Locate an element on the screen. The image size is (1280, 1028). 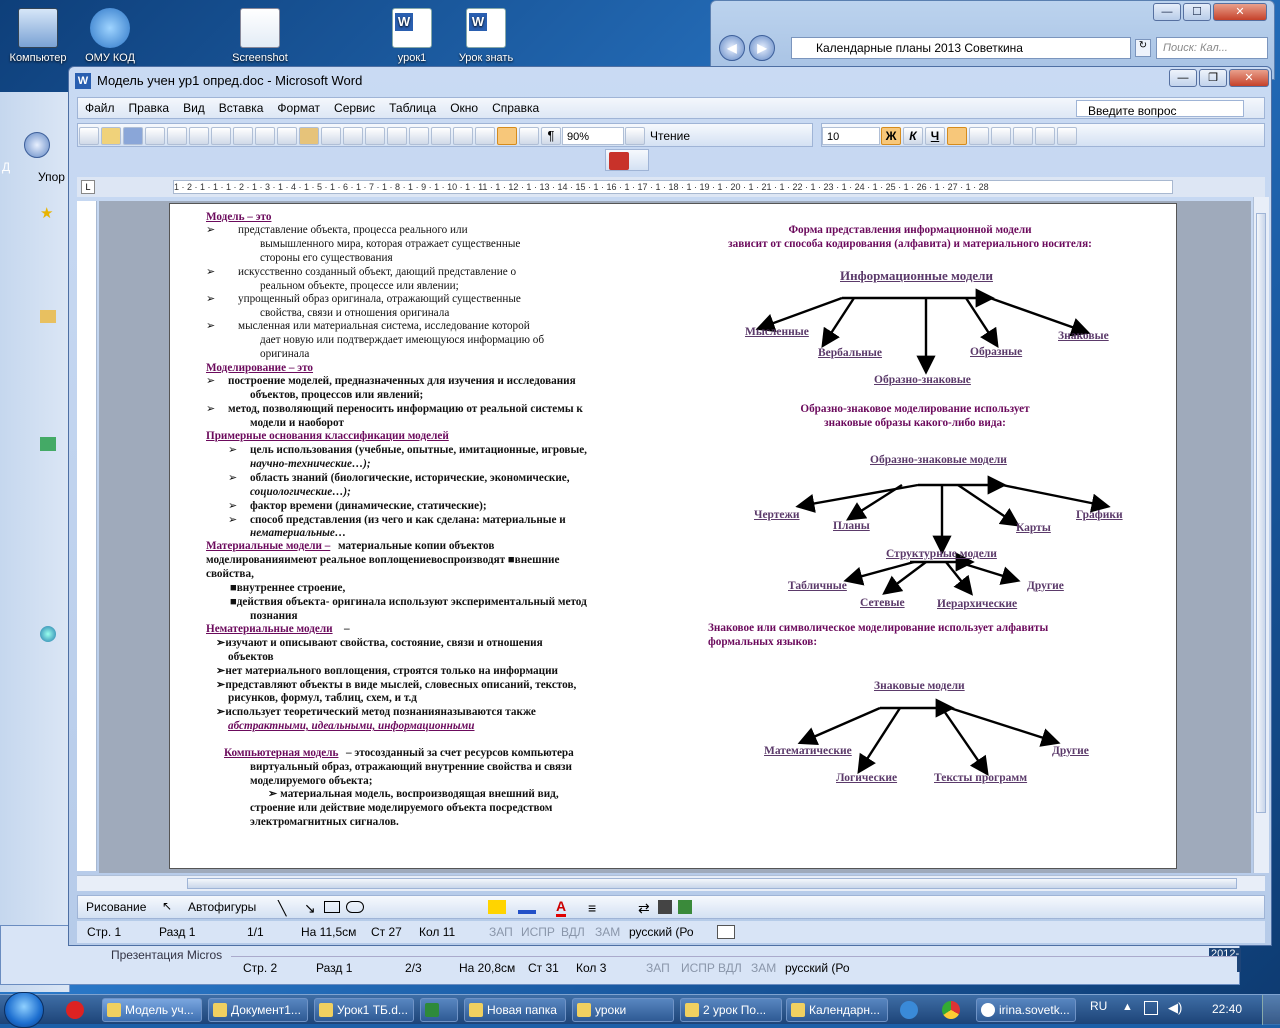
desktop-icon-word-doc: урок1 is located at coordinates (412, 36).